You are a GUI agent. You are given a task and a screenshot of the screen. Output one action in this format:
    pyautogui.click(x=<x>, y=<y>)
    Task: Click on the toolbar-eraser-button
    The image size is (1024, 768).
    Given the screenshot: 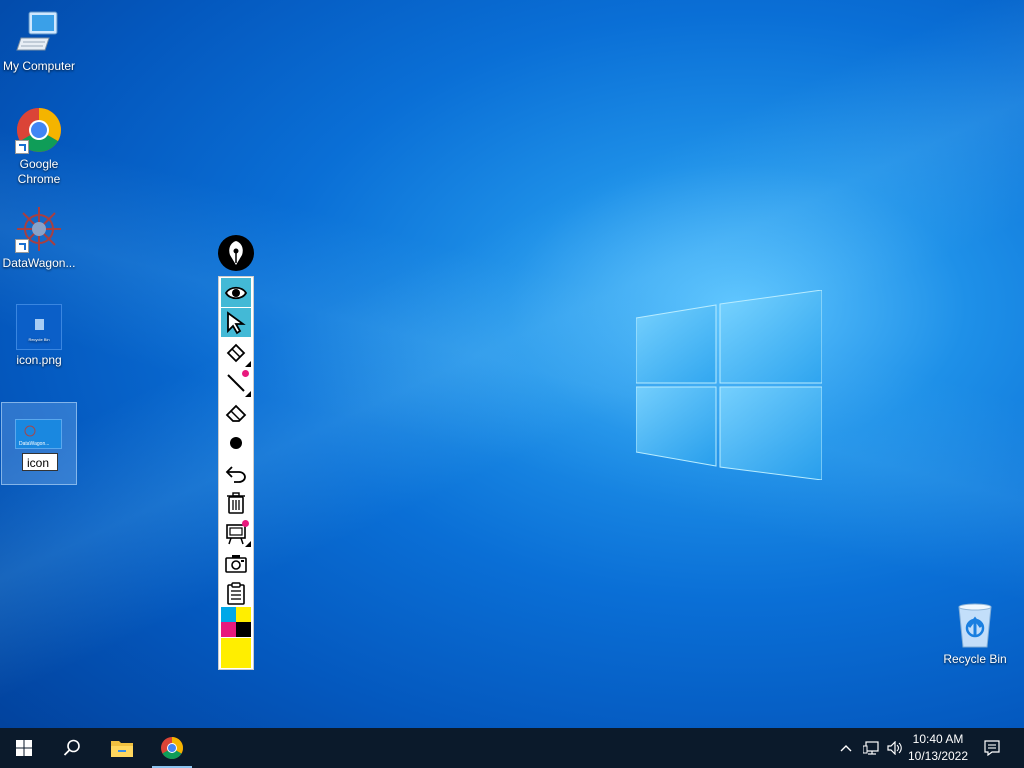 What is the action you would take?
    pyautogui.click(x=236, y=412)
    